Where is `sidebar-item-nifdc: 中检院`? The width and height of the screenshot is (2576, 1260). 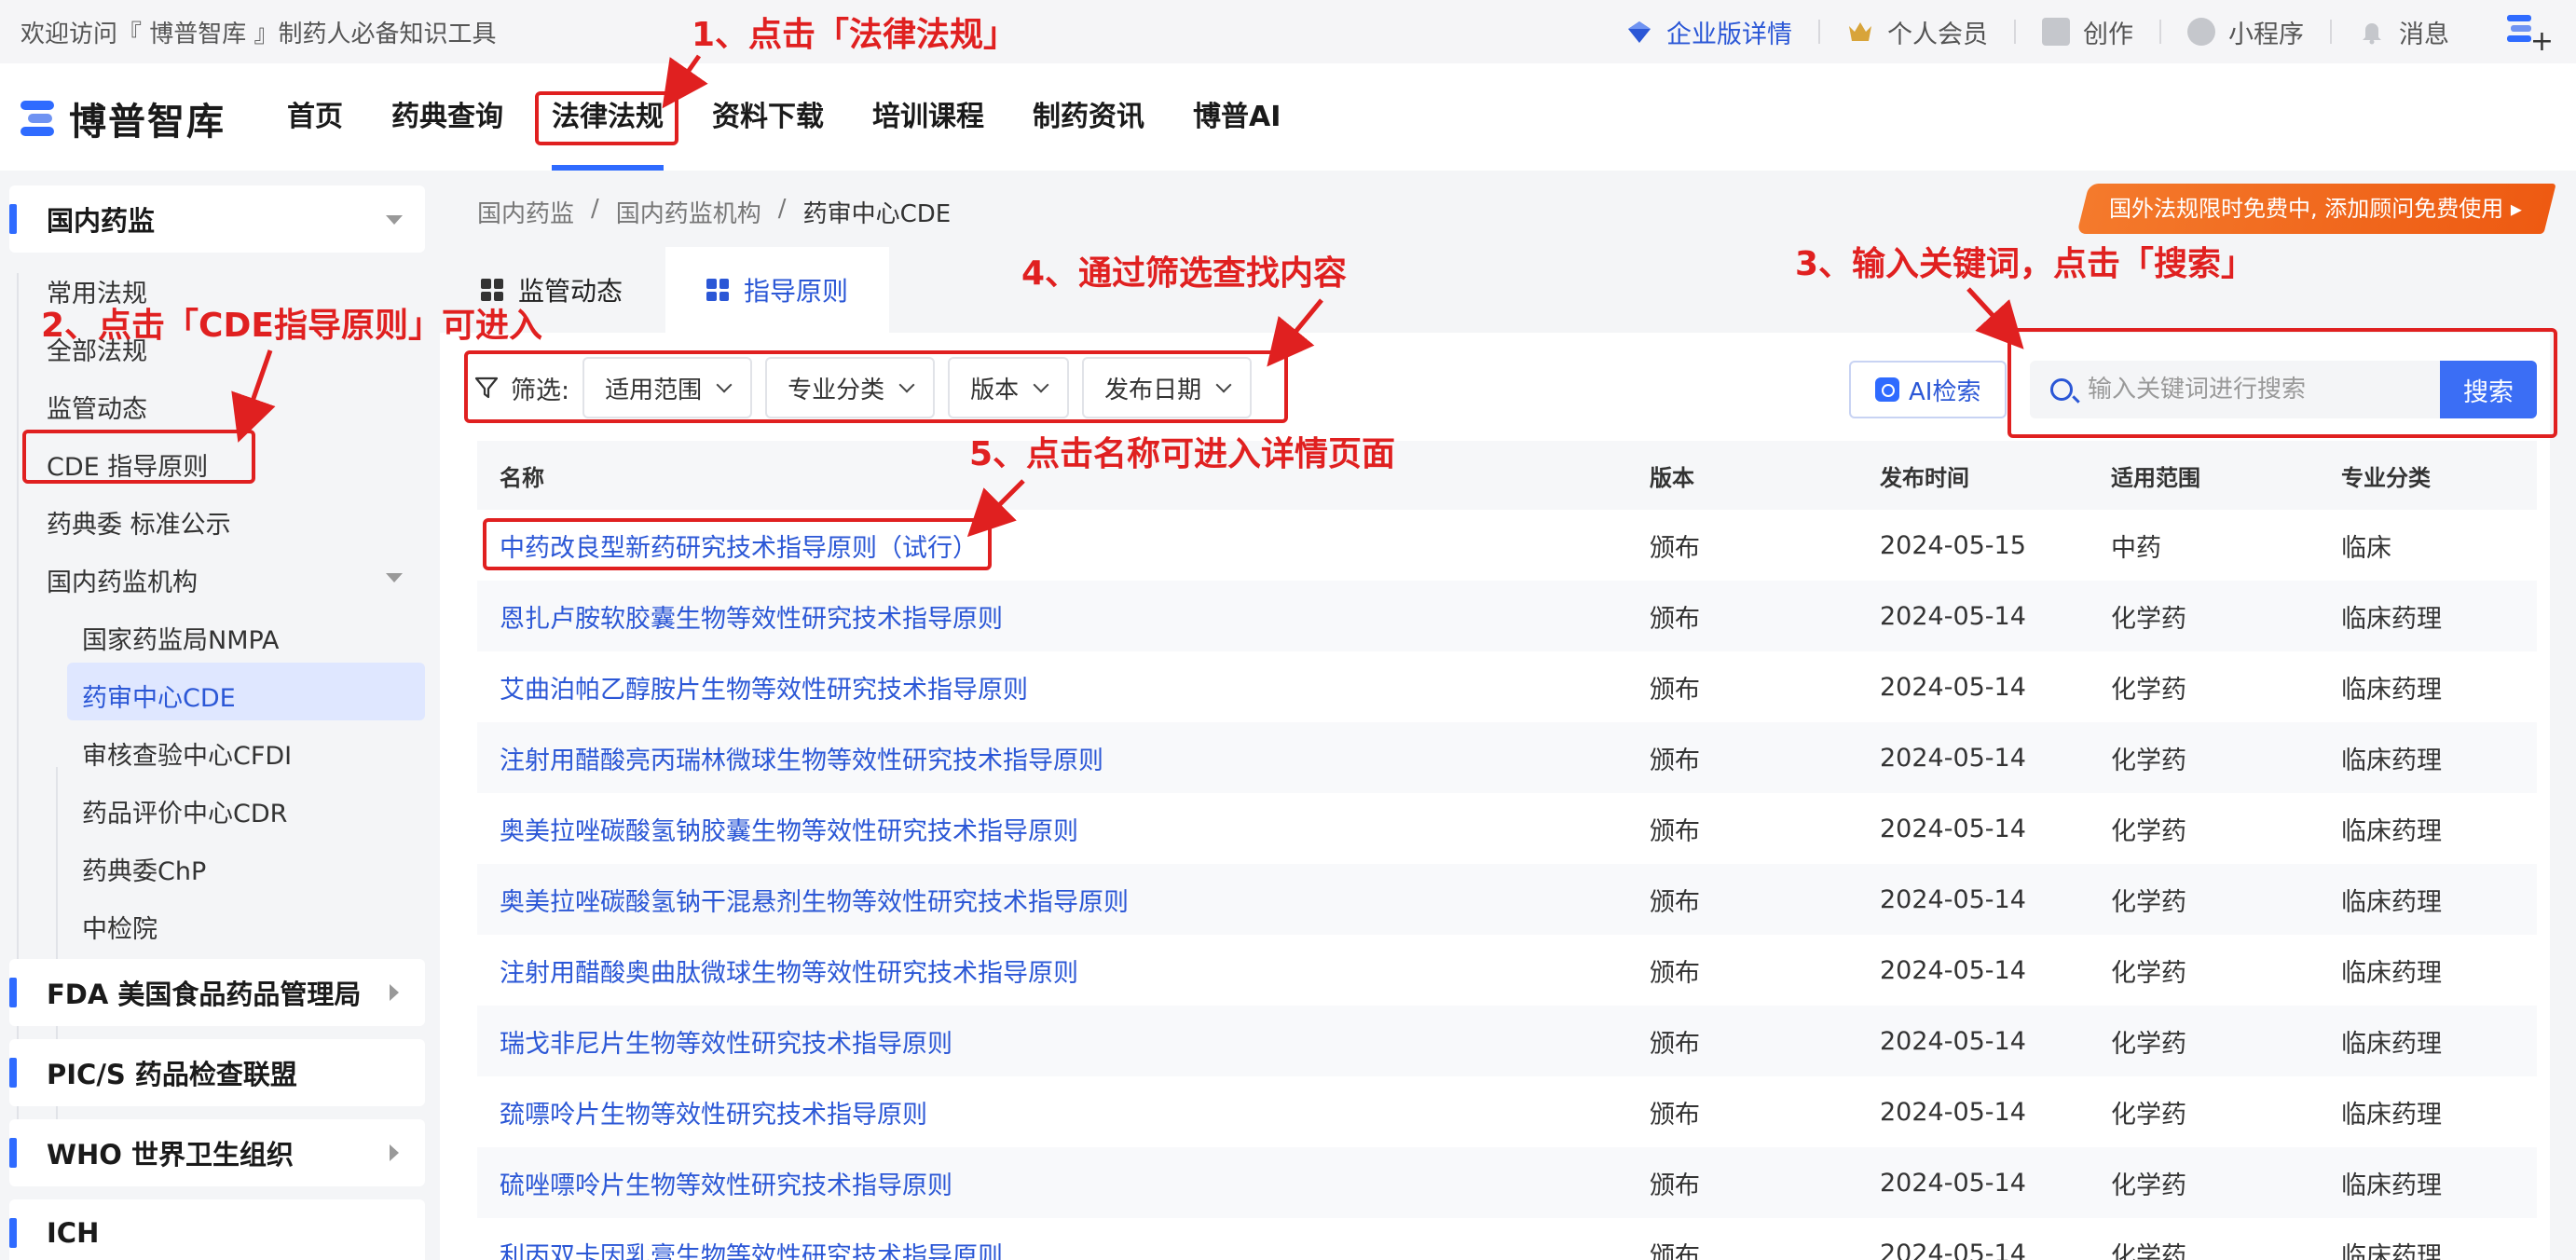 sidebar-item-nifdc: 中检院 is located at coordinates (120, 927).